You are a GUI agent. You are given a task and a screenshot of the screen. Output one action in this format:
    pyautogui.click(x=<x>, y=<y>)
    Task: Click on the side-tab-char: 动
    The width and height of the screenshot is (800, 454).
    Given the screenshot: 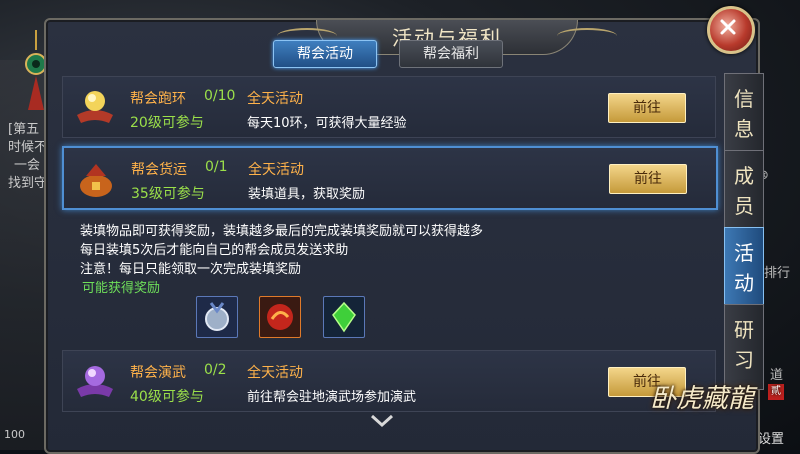 What is the action you would take?
    pyautogui.click(x=744, y=283)
    